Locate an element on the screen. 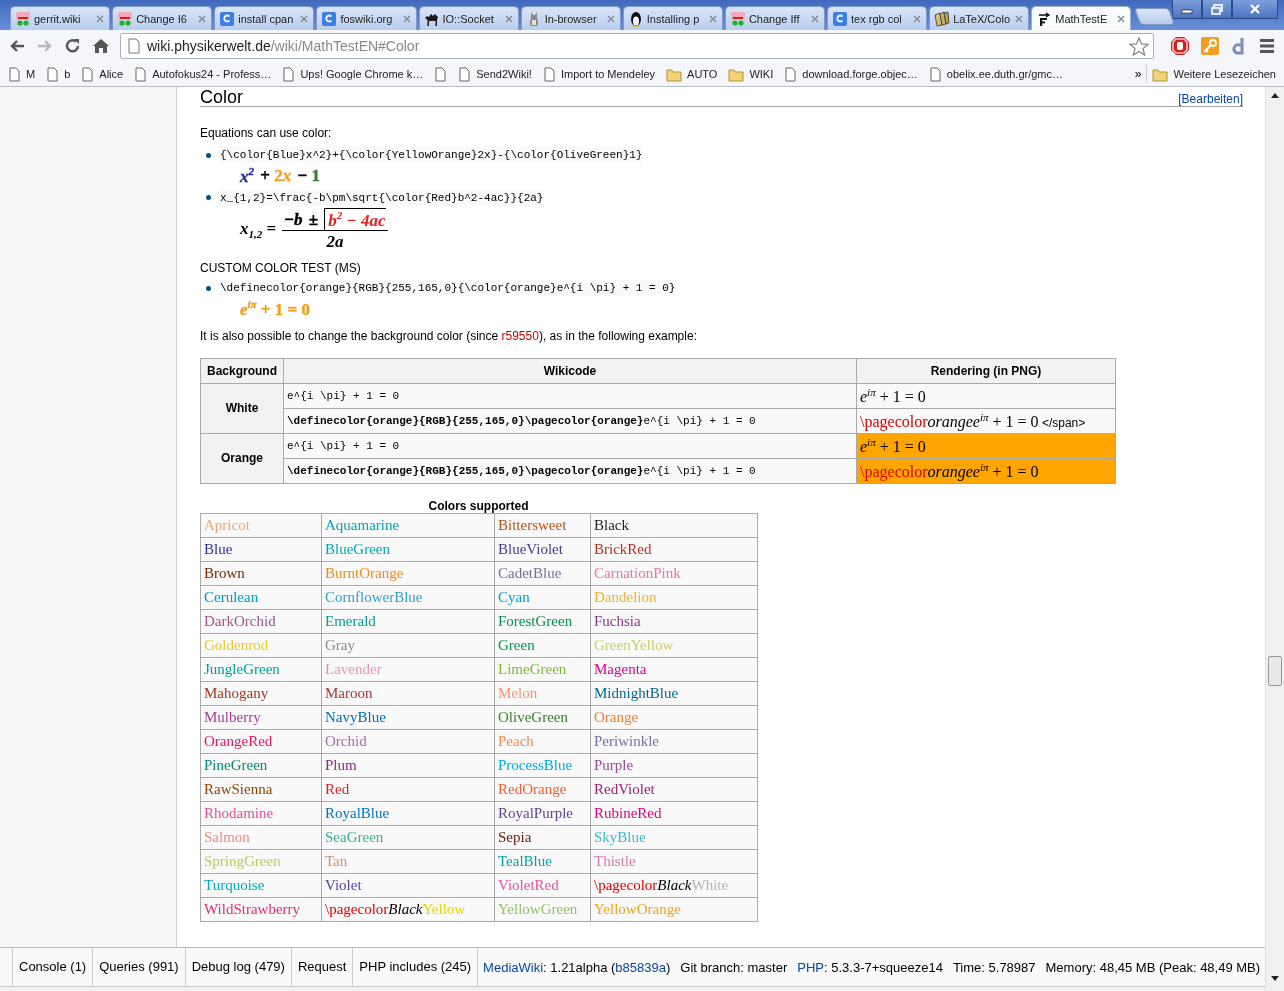 This screenshot has height=991, width=1284. table-cell: TealBlue is located at coordinates (542, 861).